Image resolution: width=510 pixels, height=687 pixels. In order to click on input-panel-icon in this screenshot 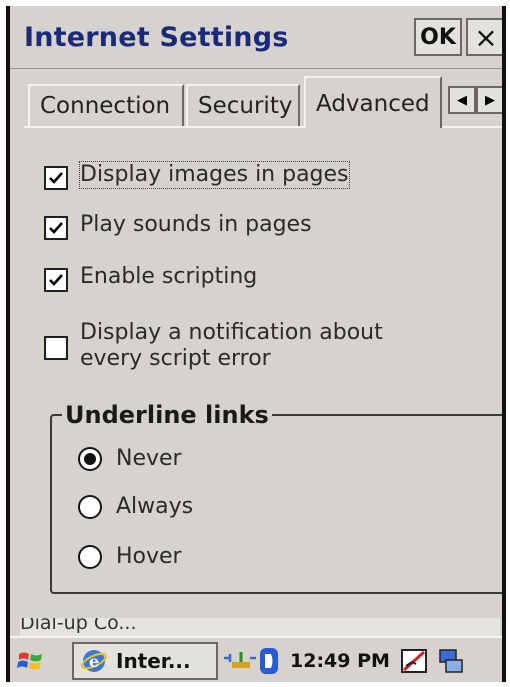, I will do `click(415, 661)`.